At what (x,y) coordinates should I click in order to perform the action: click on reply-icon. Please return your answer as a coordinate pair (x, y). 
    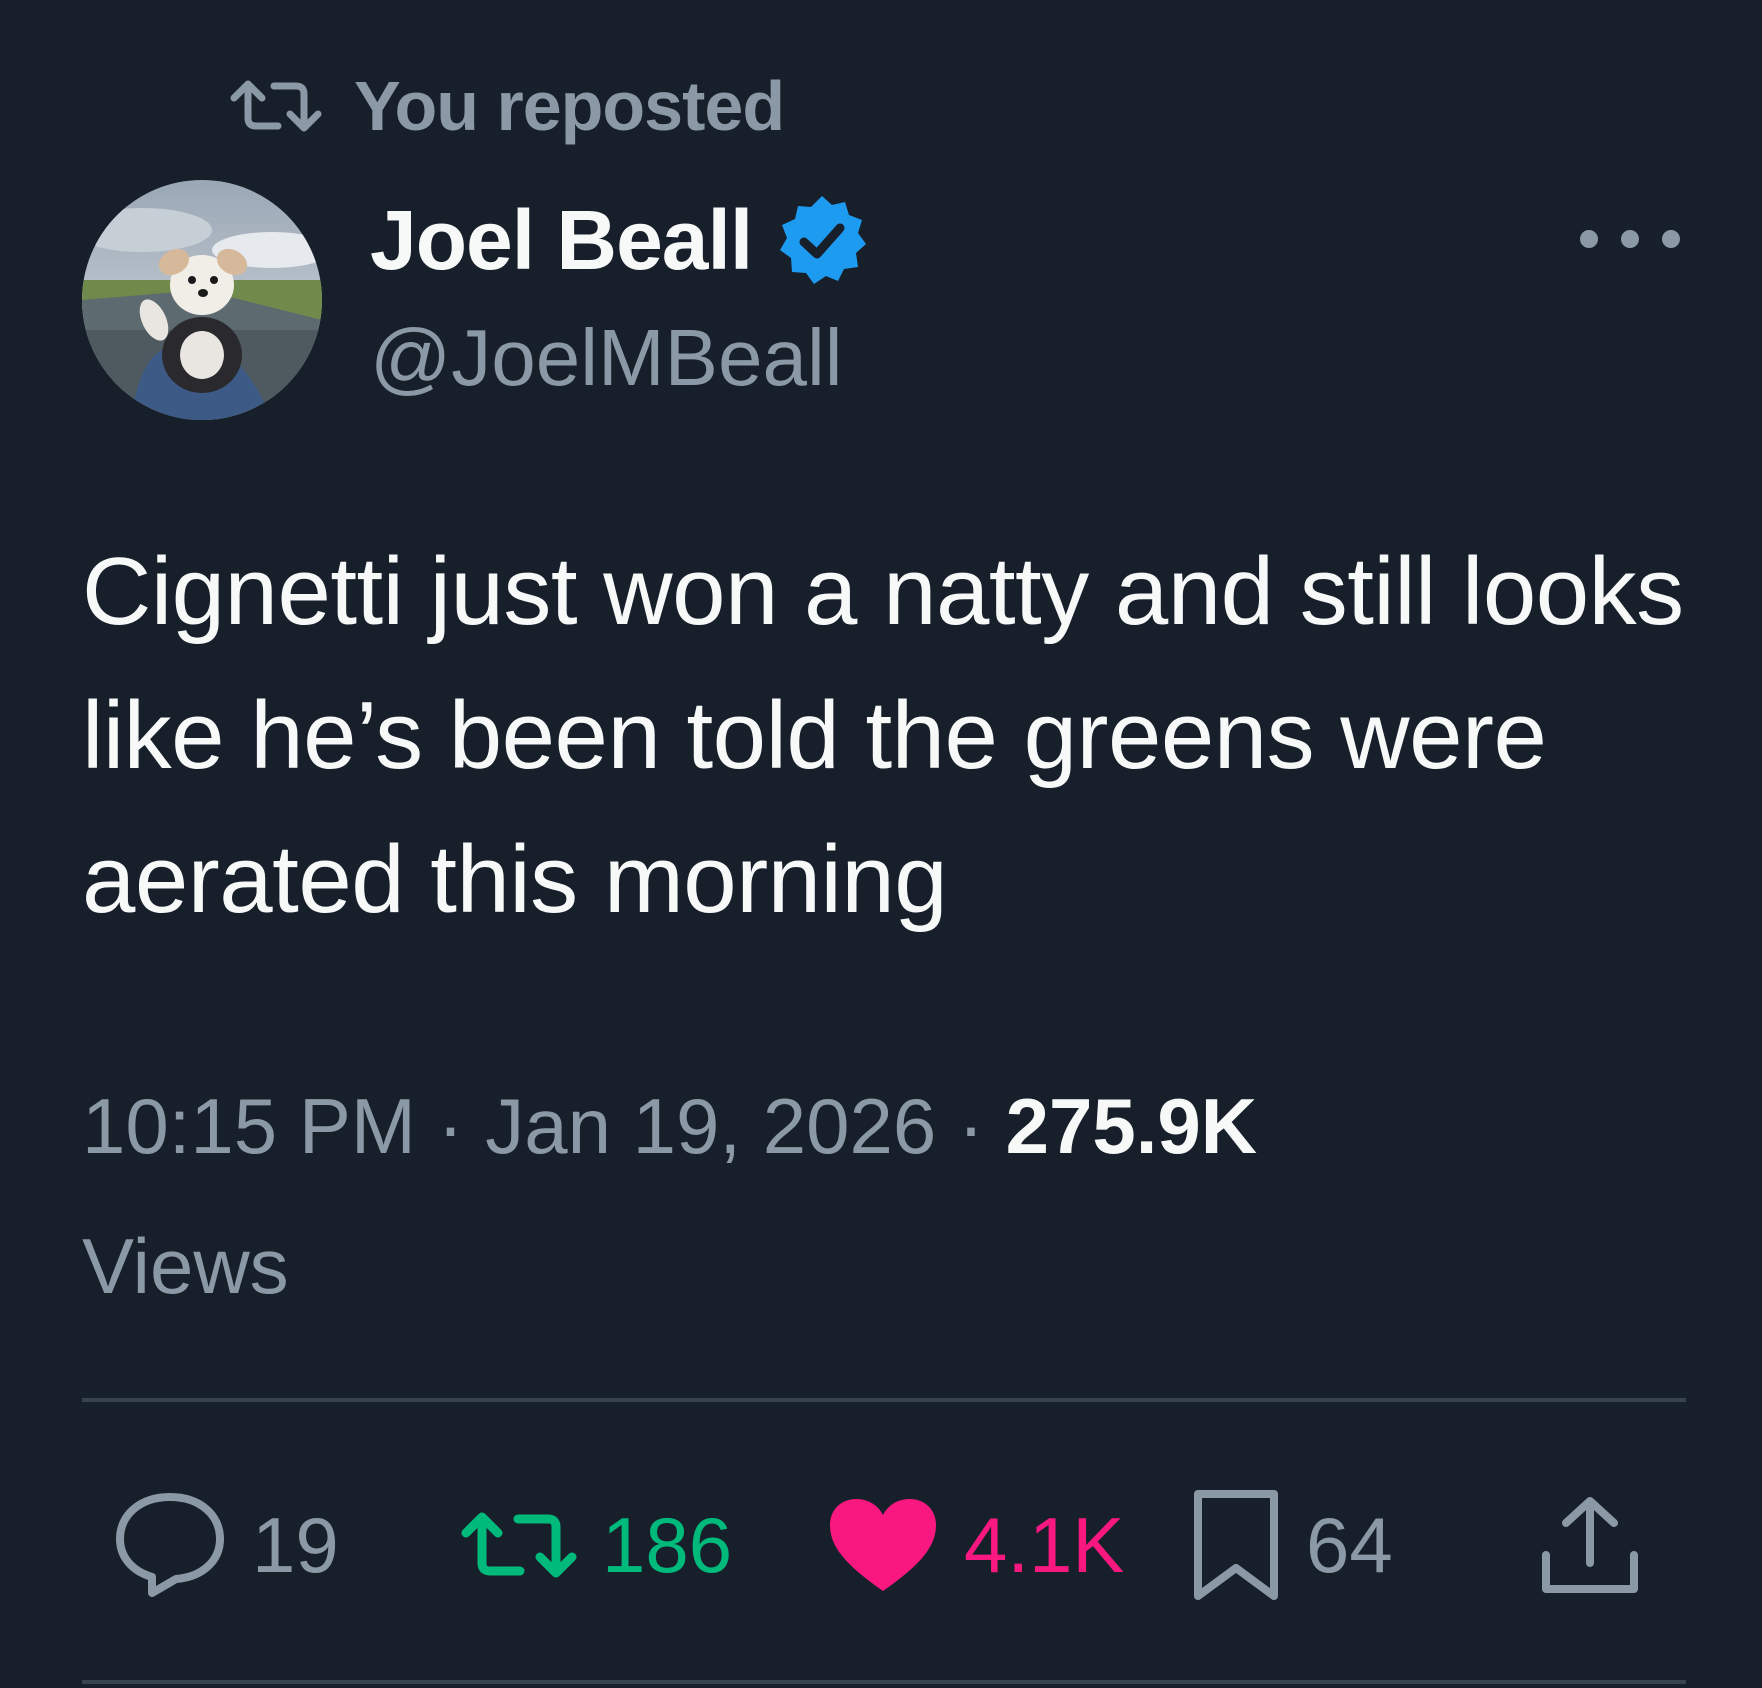
    Looking at the image, I should click on (170, 1545).